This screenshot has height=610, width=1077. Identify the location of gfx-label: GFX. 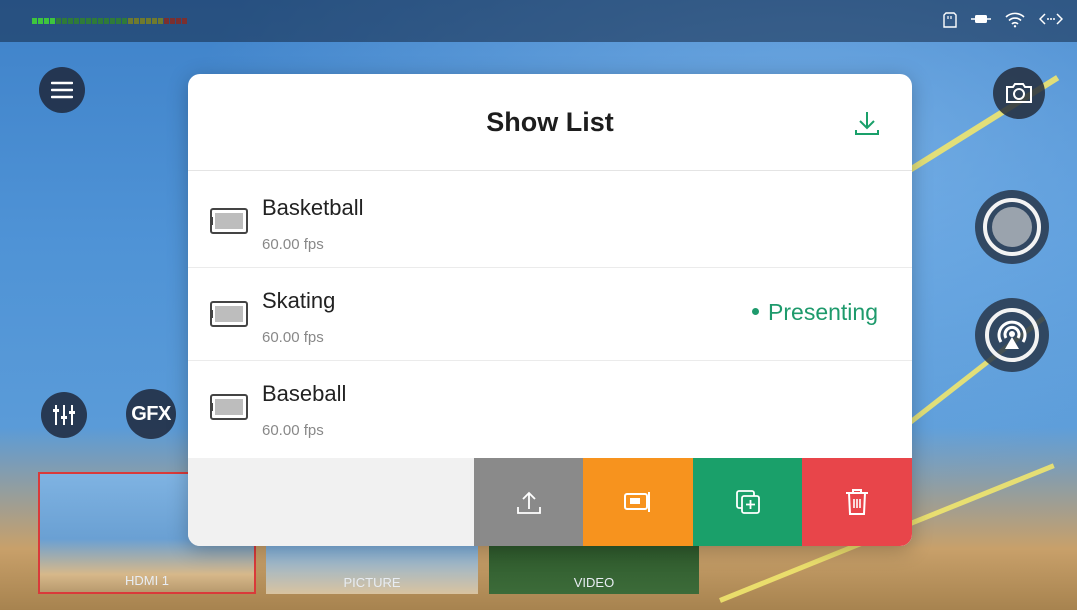
(151, 413).